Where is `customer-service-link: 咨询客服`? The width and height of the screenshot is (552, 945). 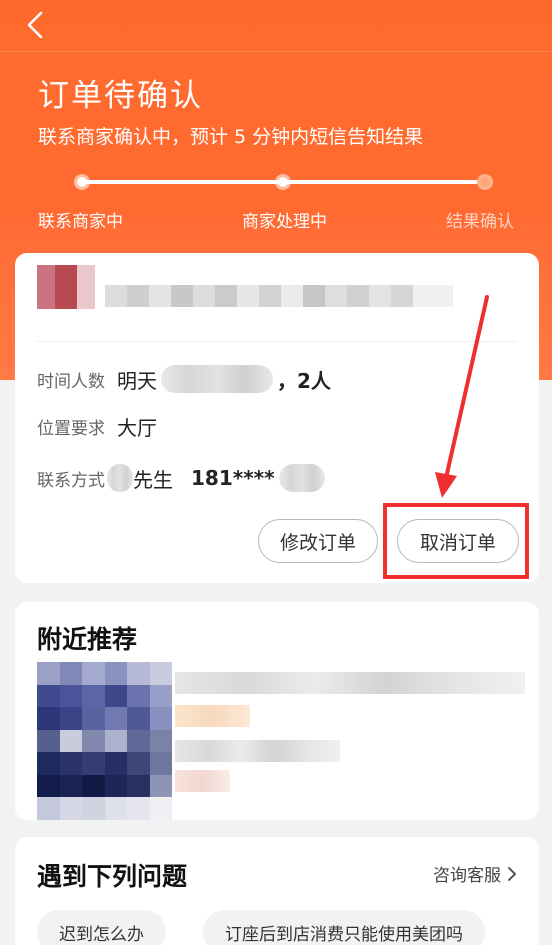
customer-service-link: 咨询客服 is located at coordinates (476, 873).